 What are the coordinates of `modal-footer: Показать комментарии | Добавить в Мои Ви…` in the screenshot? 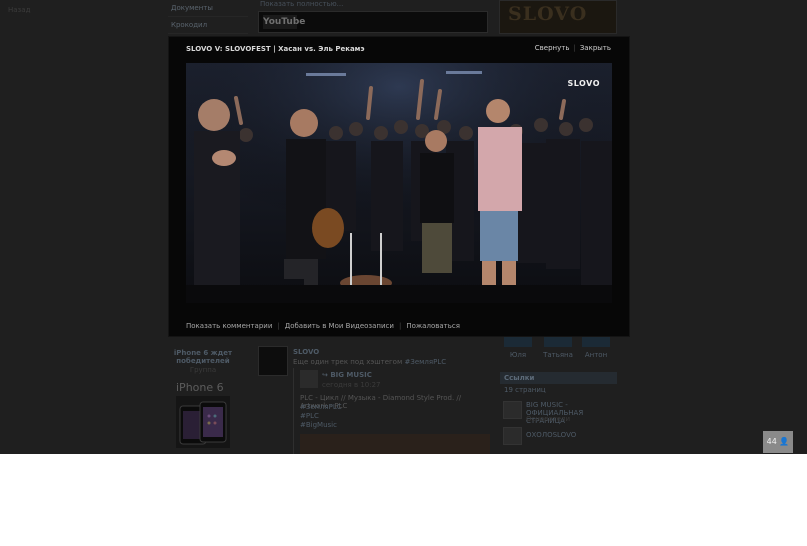 It's located at (323, 326).